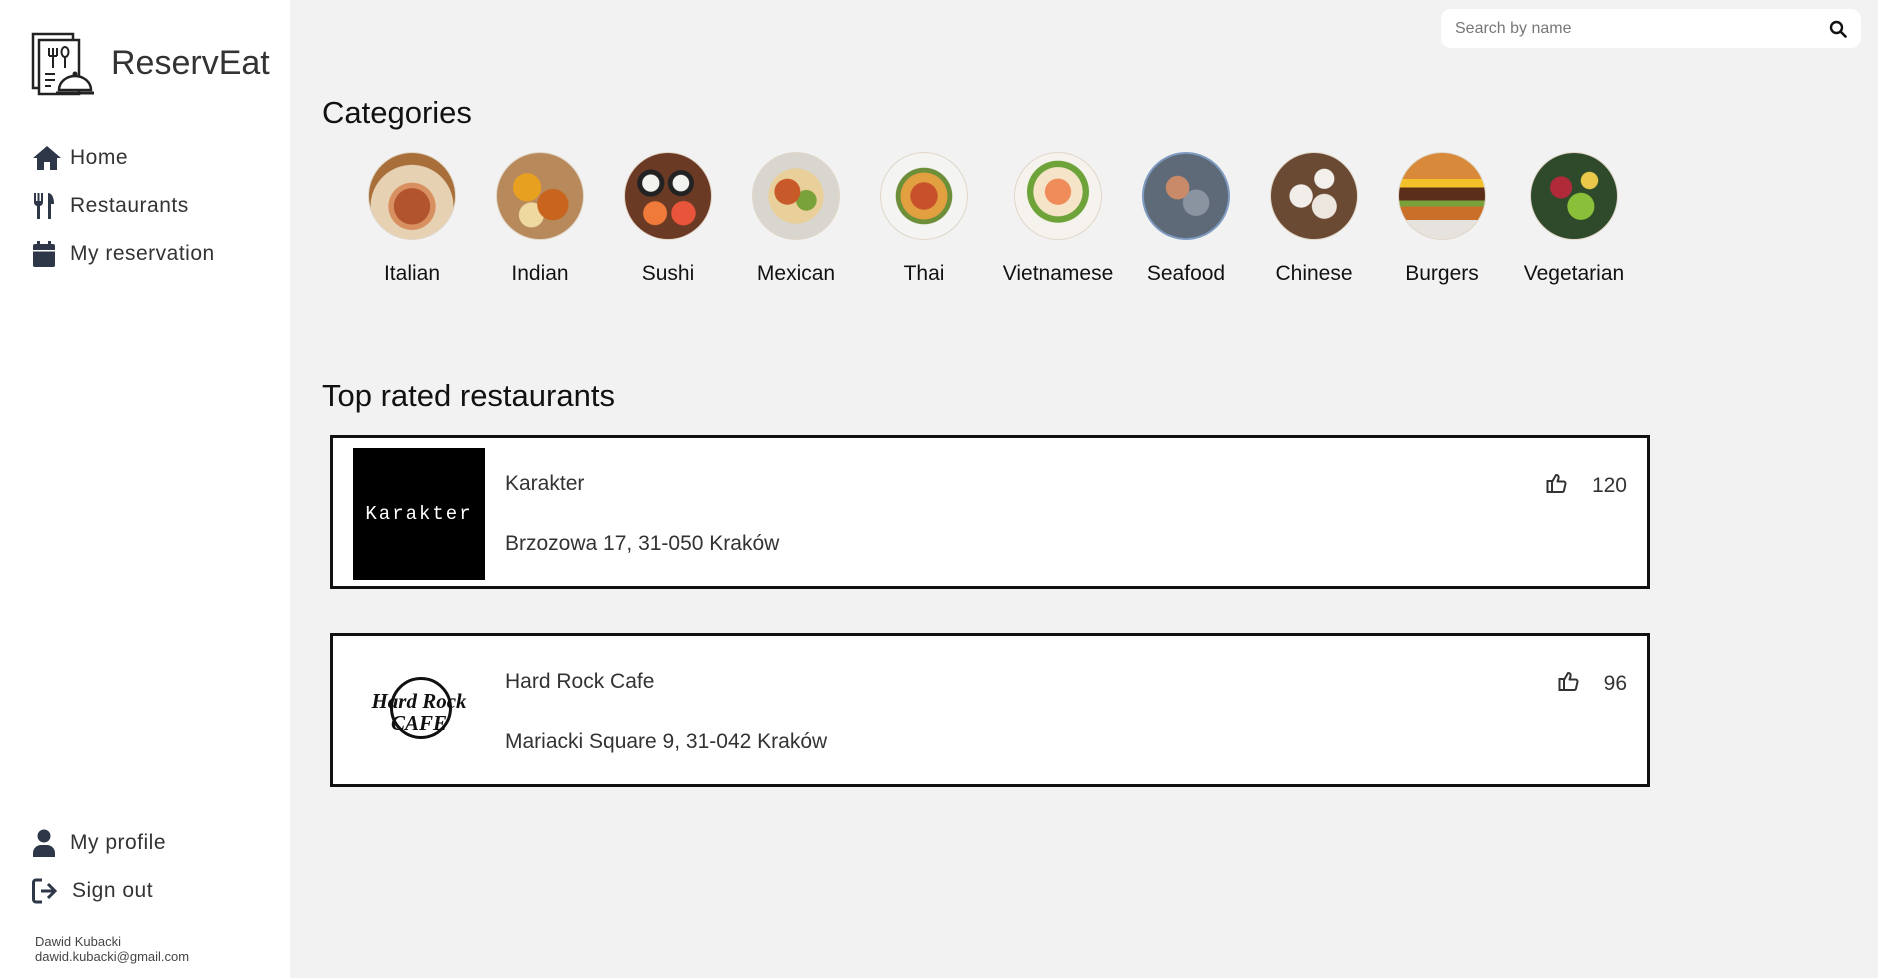 The image size is (1878, 978). Describe the element at coordinates (540, 273) in the screenshot. I see `category-label: Indian` at that location.